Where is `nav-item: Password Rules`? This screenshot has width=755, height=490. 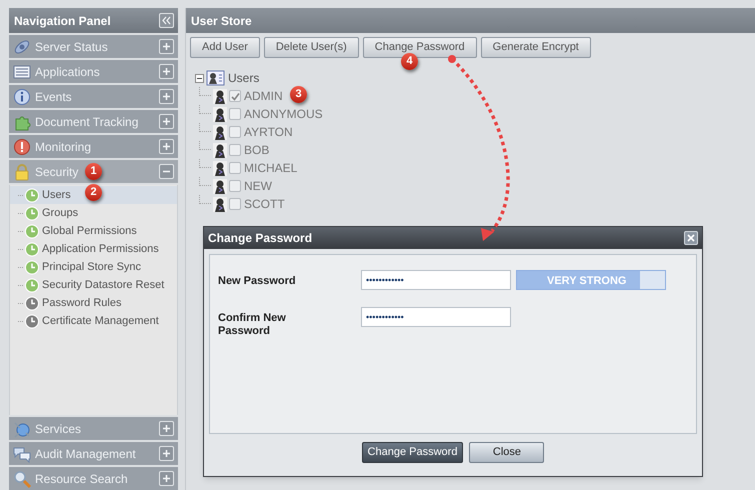
nav-item: Password Rules is located at coordinates (93, 303).